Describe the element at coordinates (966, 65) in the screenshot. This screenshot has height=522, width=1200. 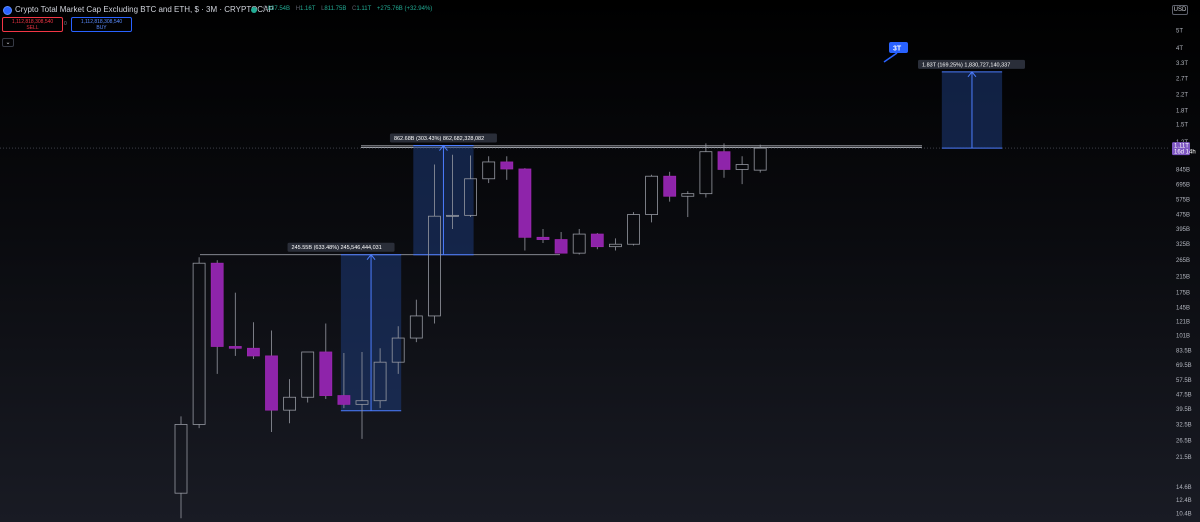
I see `measure-label: 1.83T (169.25%) 1,830,727,140,337` at that location.